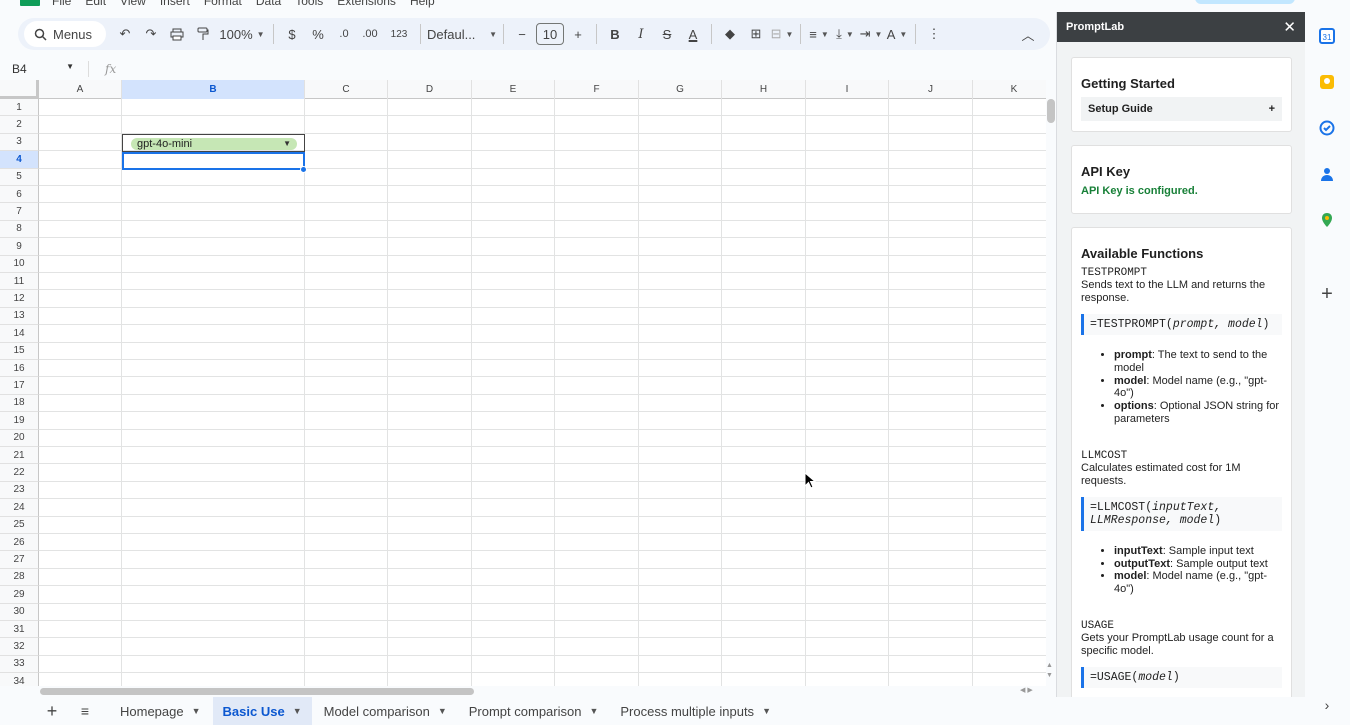  I want to click on bold-button: B, so click(615, 34).